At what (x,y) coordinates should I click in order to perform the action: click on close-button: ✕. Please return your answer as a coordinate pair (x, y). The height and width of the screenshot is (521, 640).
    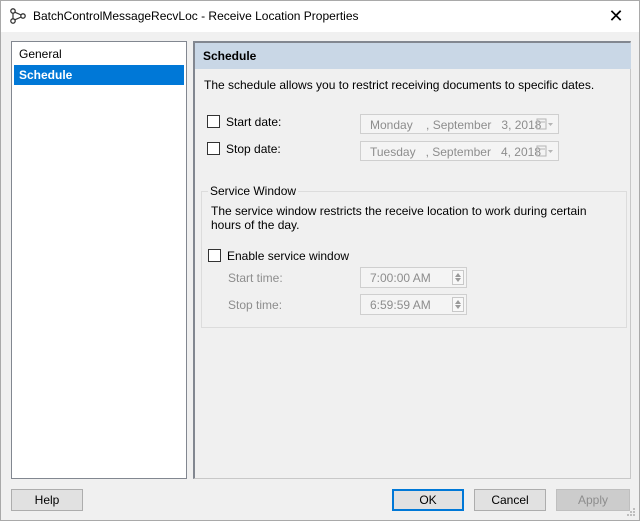
    Looking at the image, I should click on (616, 16).